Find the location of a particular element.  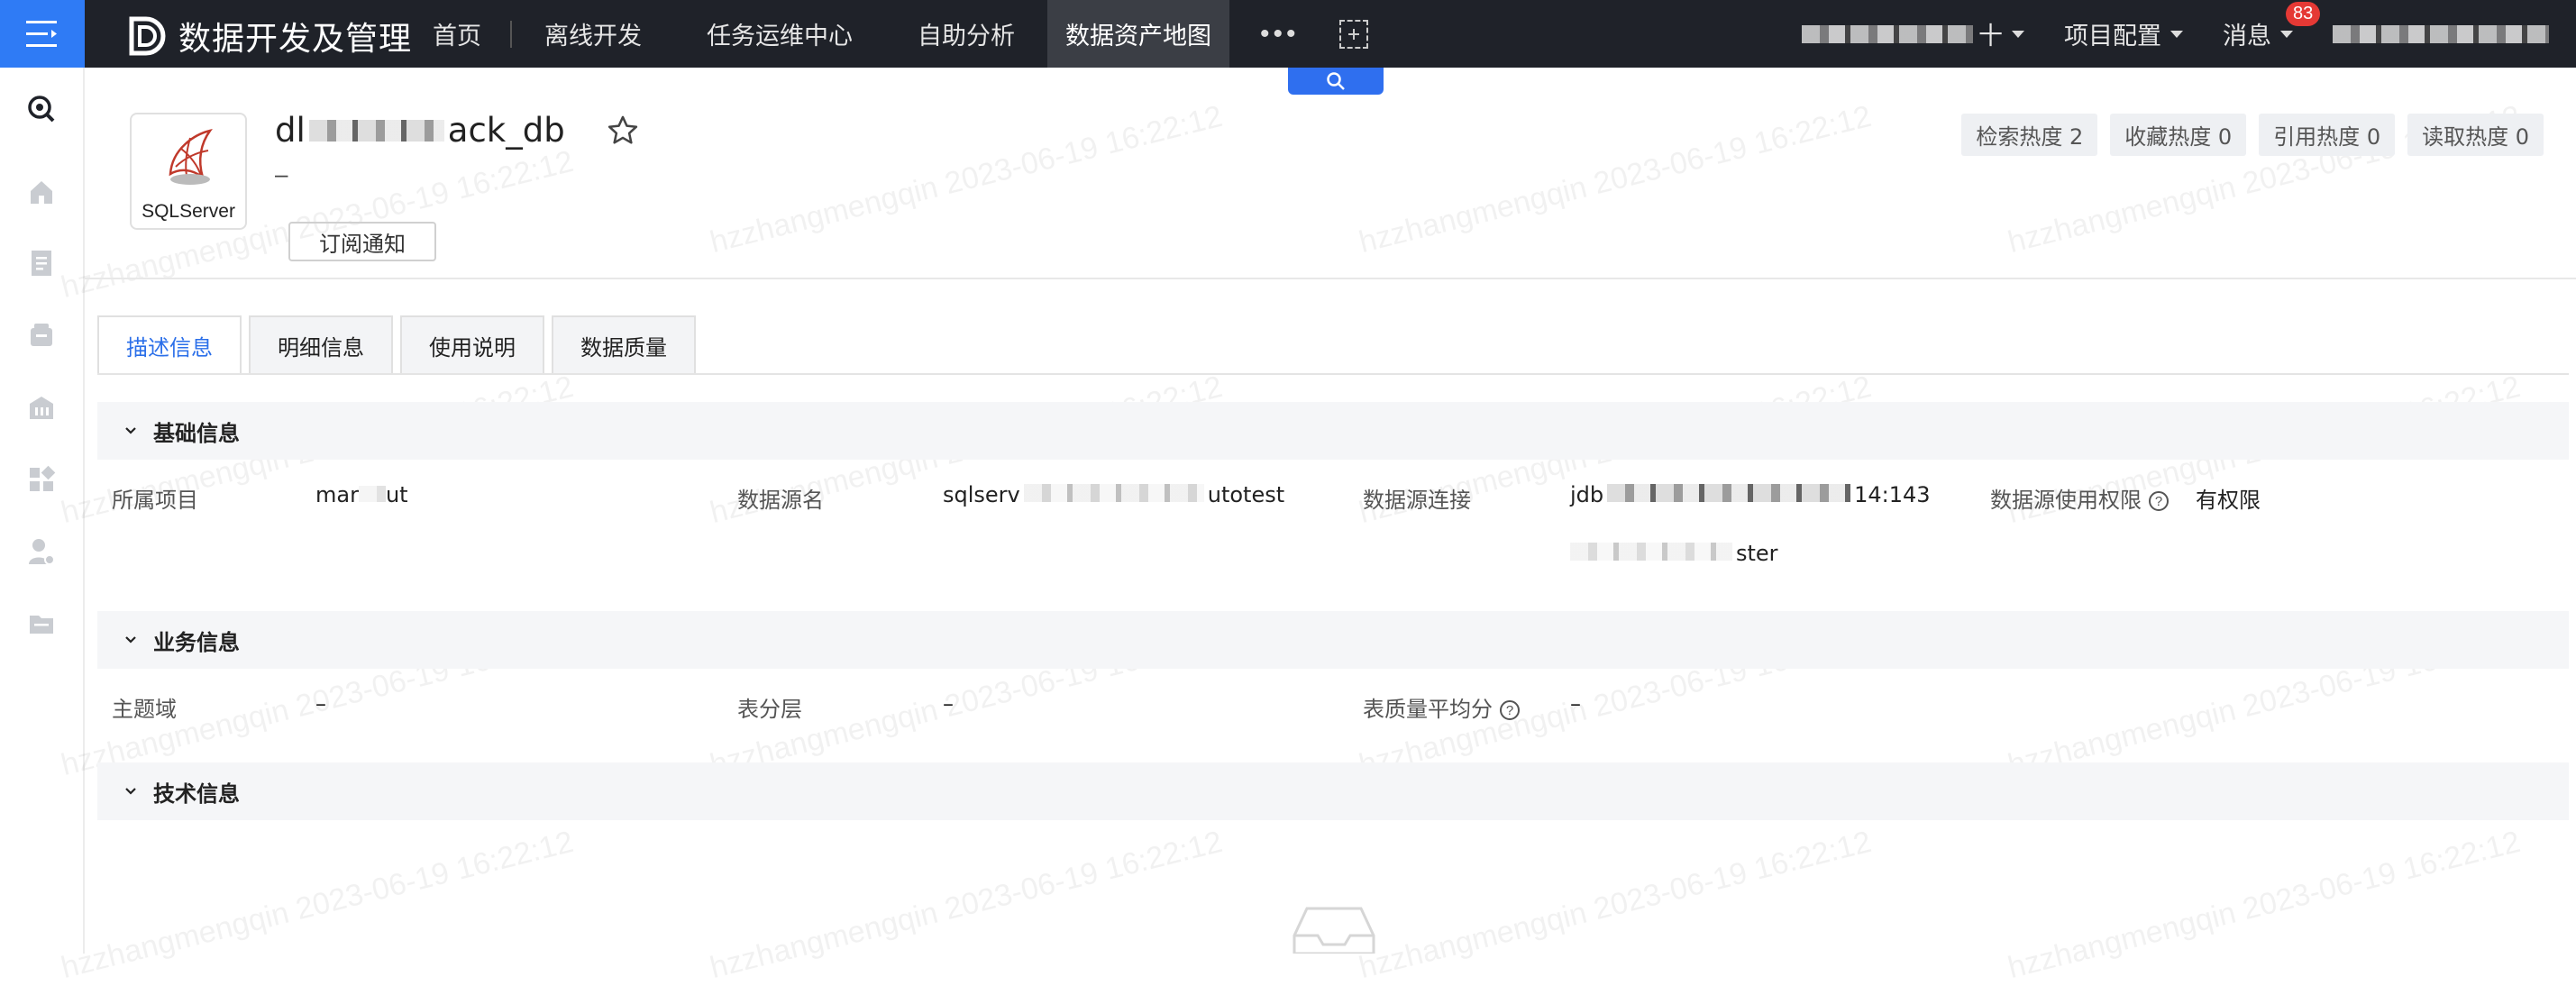

global-search-button is located at coordinates (1336, 81).